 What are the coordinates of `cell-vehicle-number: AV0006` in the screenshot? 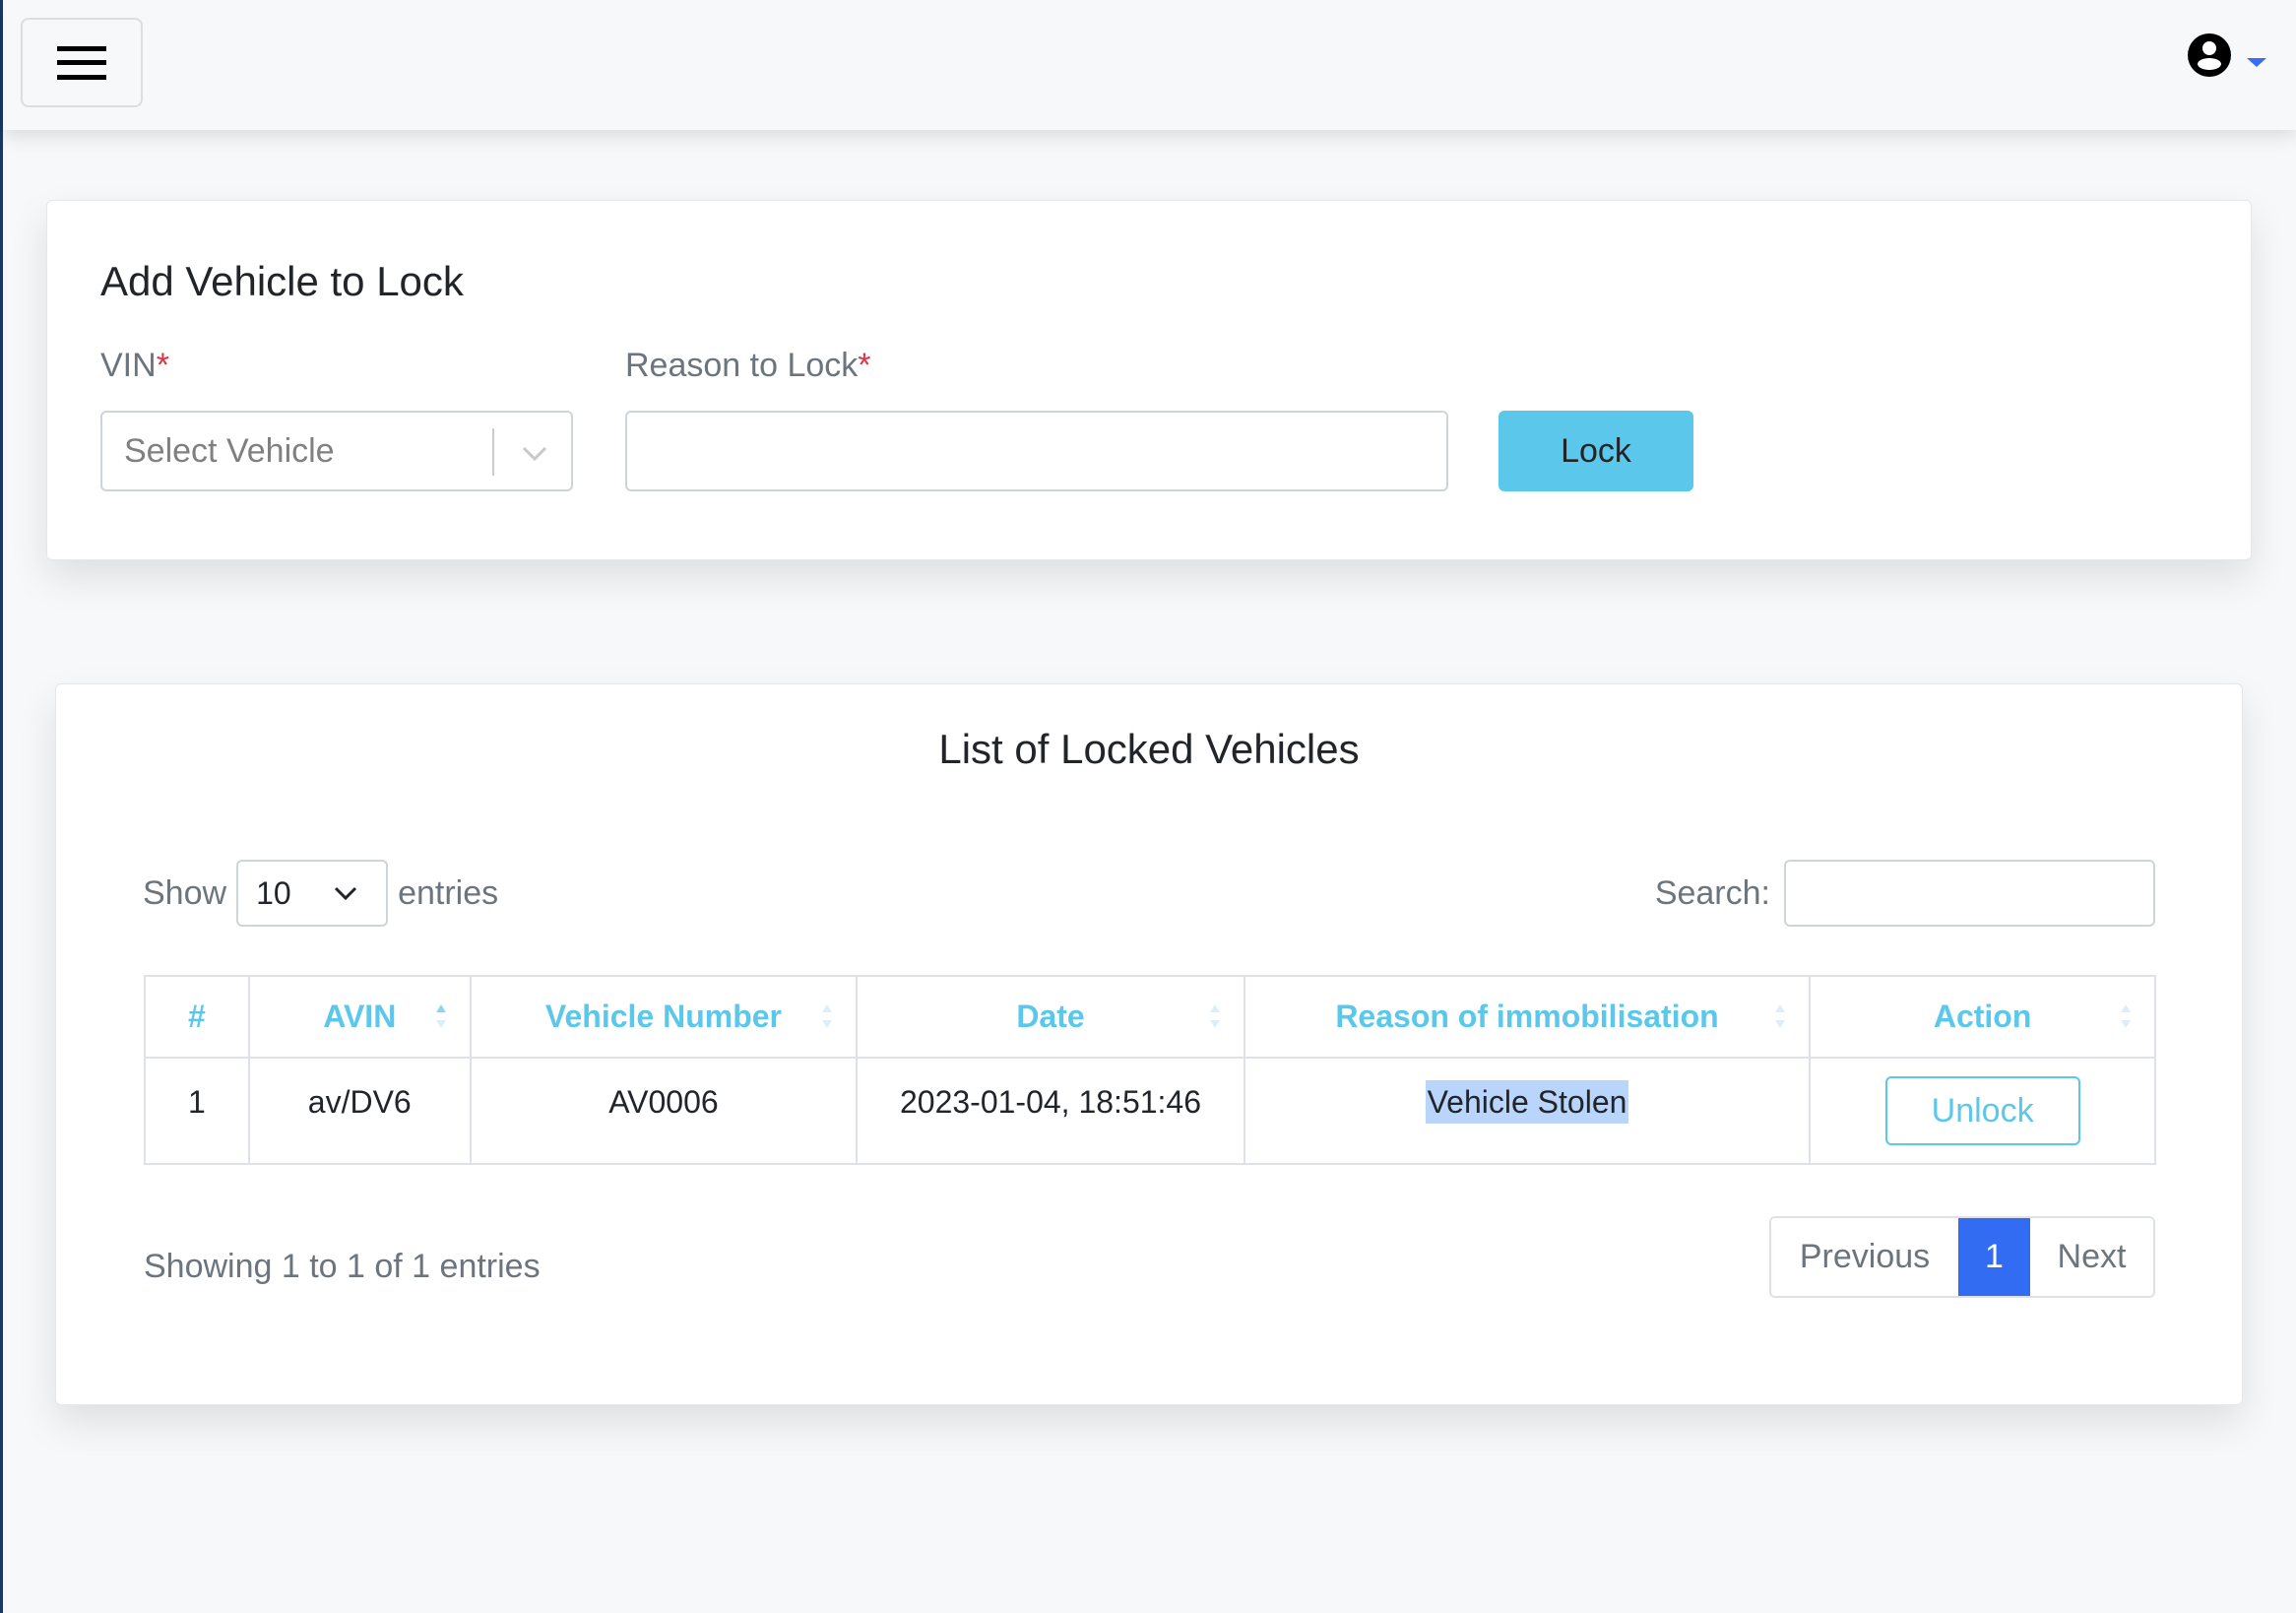 It's located at (664, 1111).